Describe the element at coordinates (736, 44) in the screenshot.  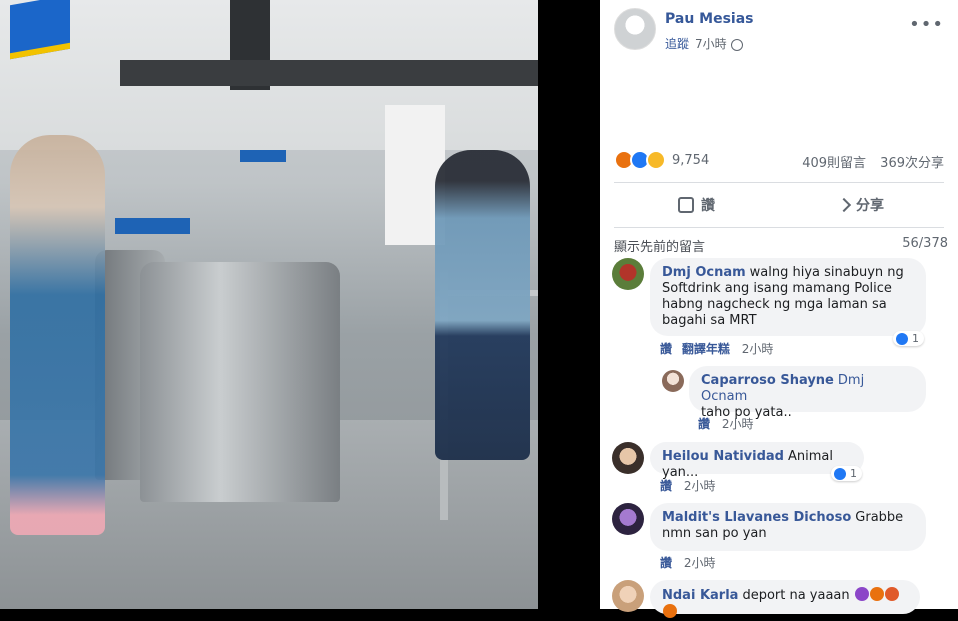
I see `globe-icon` at that location.